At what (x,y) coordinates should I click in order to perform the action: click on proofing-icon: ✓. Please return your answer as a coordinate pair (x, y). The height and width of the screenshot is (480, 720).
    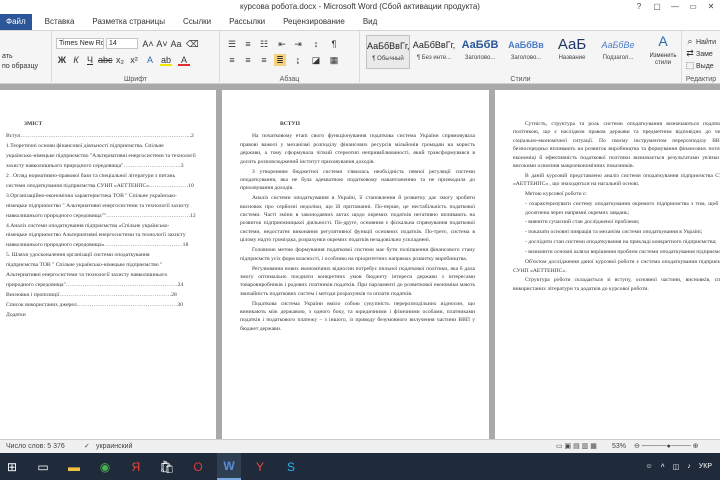
    Looking at the image, I should click on (87, 446).